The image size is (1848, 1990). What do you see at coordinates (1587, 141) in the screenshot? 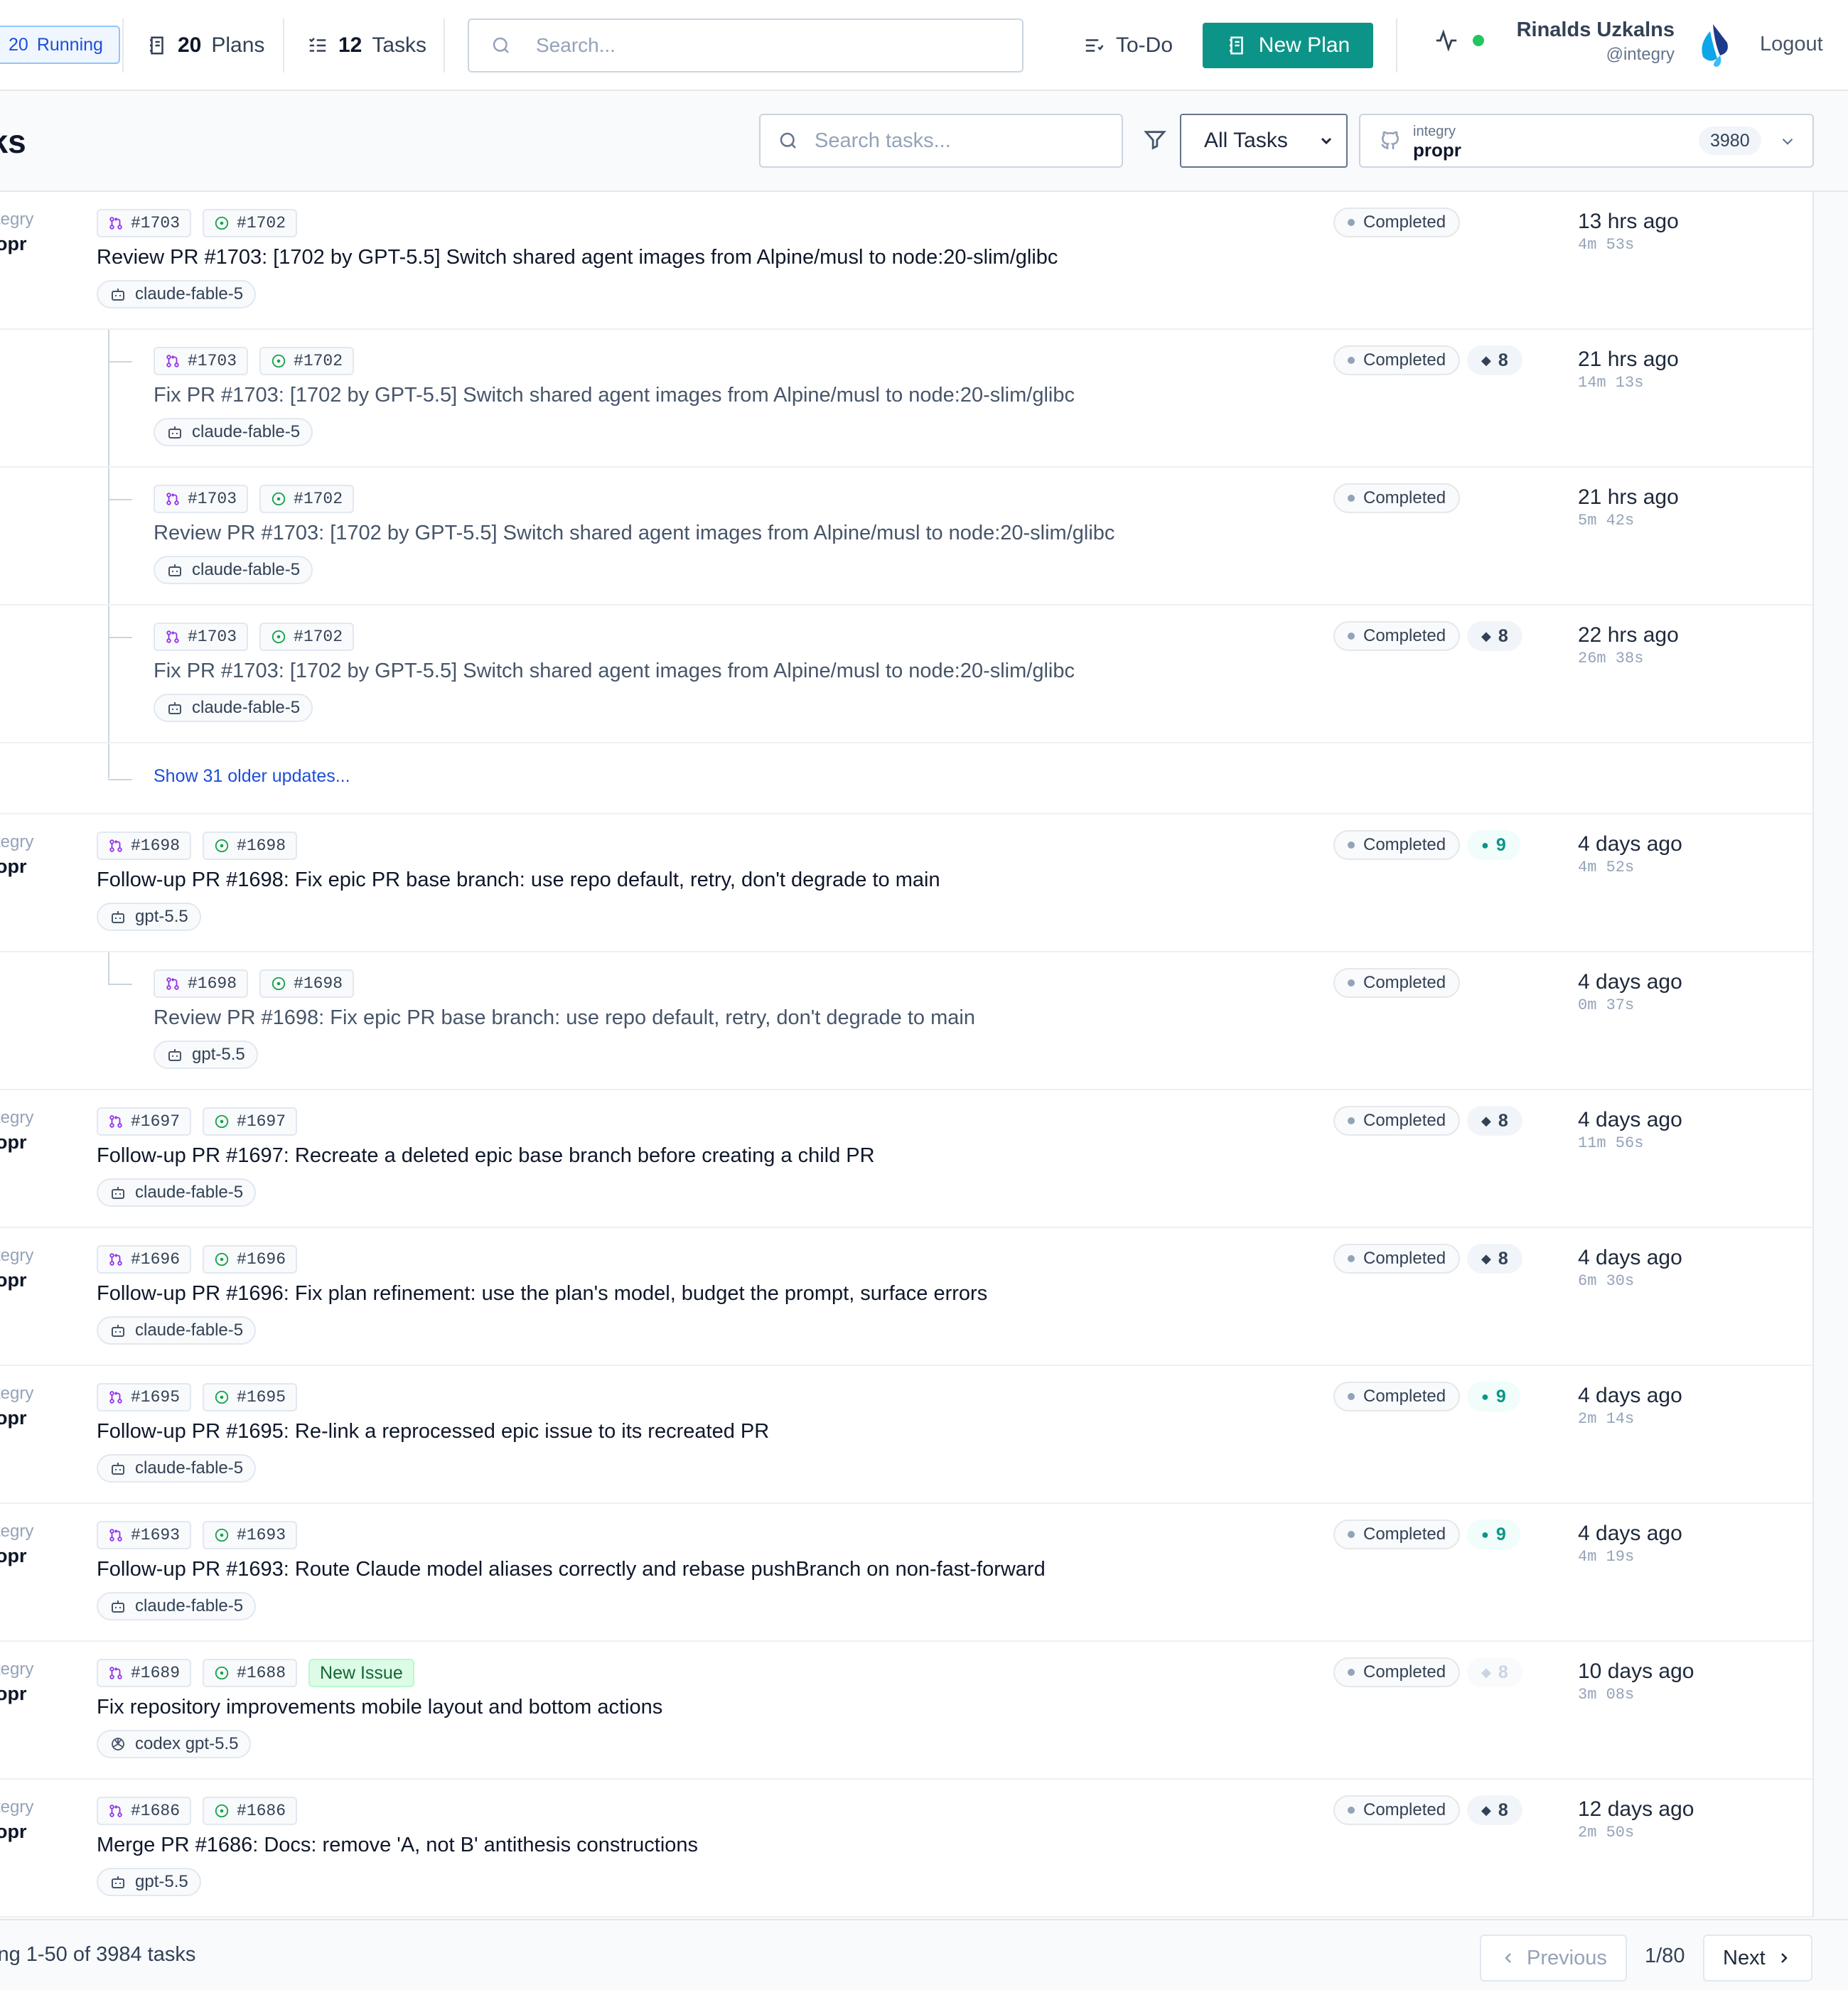
I see `repo-selector: integry propr 3980` at bounding box center [1587, 141].